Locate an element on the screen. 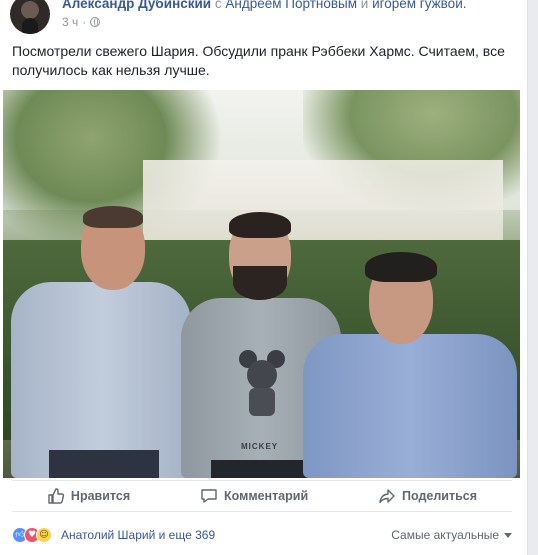  comment-button: Комментарий is located at coordinates (254, 496).